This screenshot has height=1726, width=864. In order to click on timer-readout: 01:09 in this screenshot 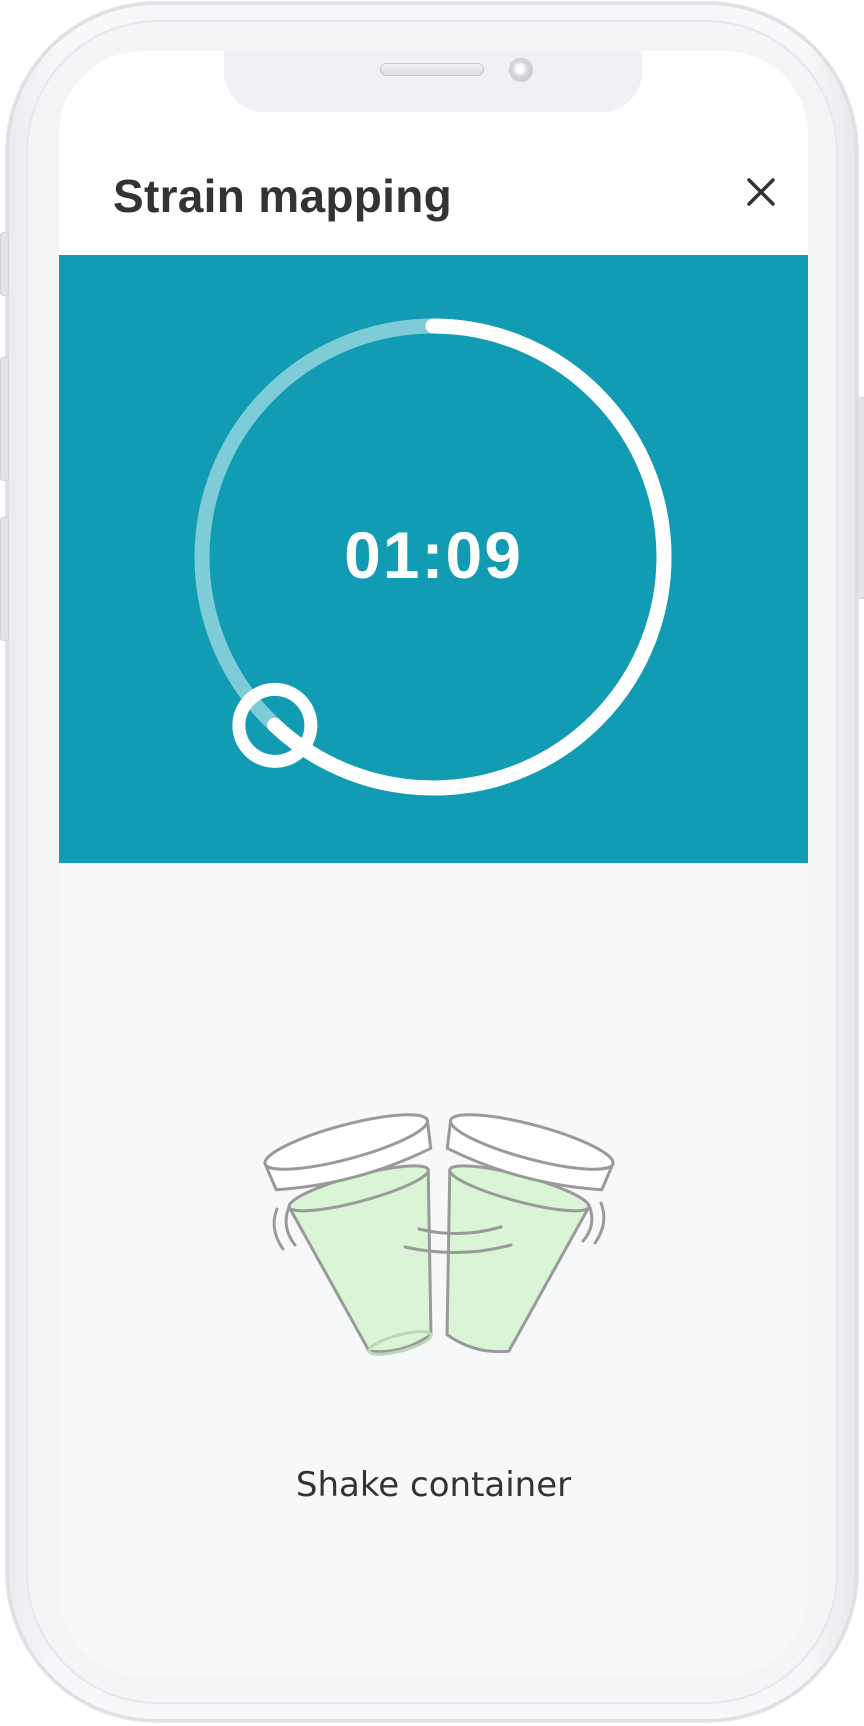, I will do `click(433, 555)`.